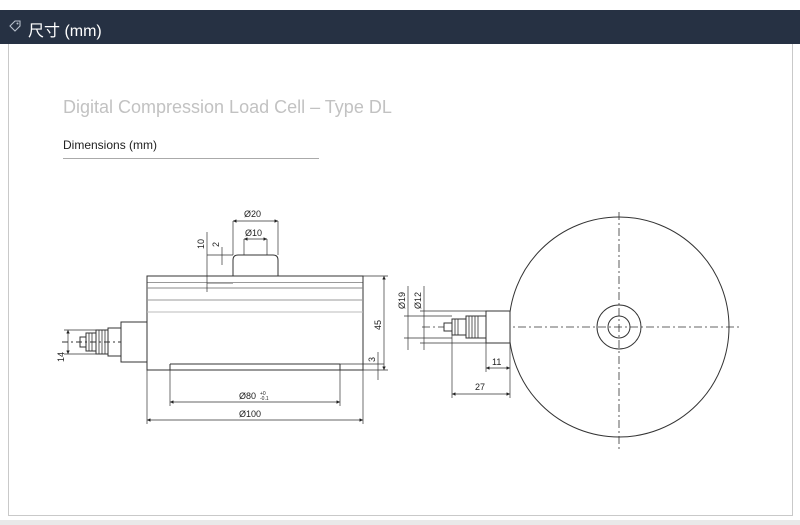 The width and height of the screenshot is (800, 525). What do you see at coordinates (255, 327) in the screenshot?
I see `body-housing` at bounding box center [255, 327].